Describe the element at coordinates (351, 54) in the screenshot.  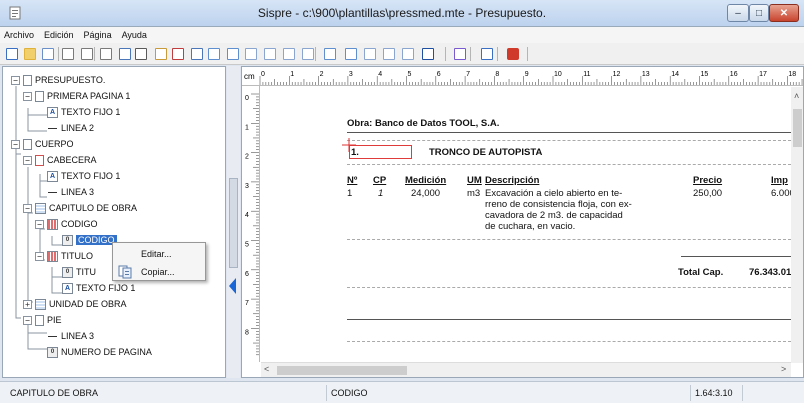
I see `find-button` at that location.